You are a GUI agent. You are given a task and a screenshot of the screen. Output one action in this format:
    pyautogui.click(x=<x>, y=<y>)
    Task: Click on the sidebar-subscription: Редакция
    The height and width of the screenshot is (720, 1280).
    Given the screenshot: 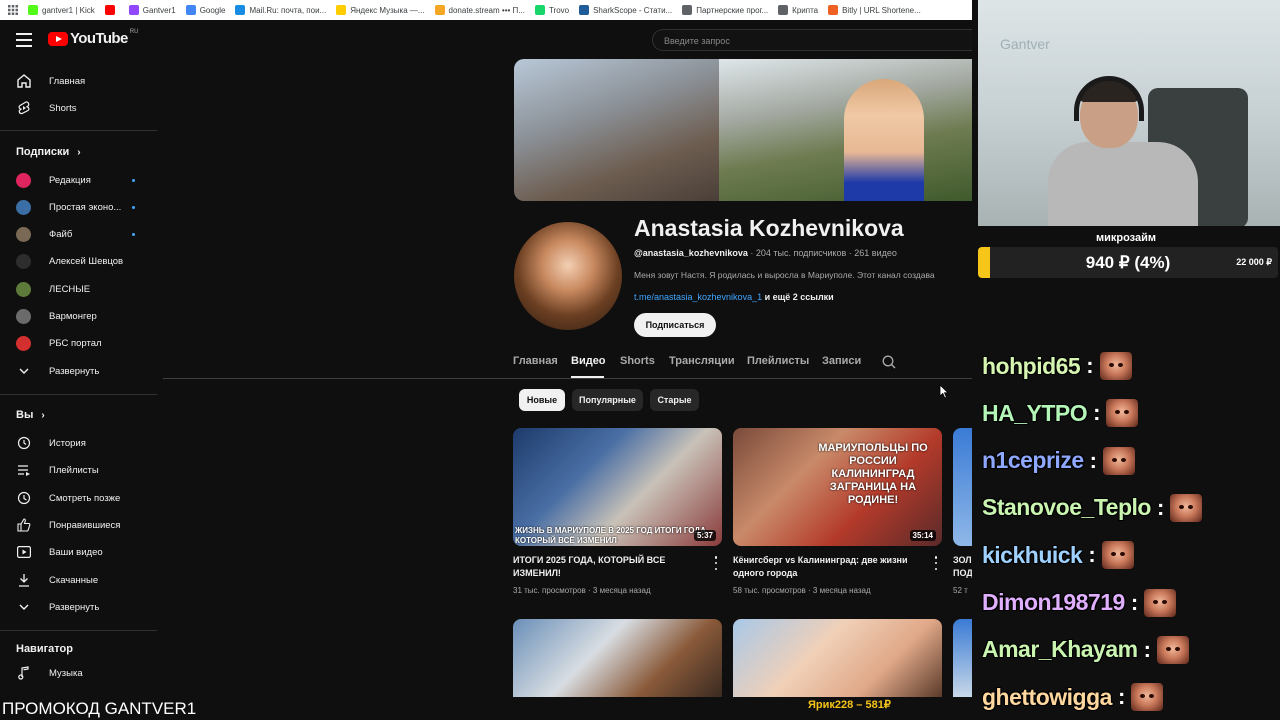 What is the action you would take?
    pyautogui.click(x=53, y=180)
    